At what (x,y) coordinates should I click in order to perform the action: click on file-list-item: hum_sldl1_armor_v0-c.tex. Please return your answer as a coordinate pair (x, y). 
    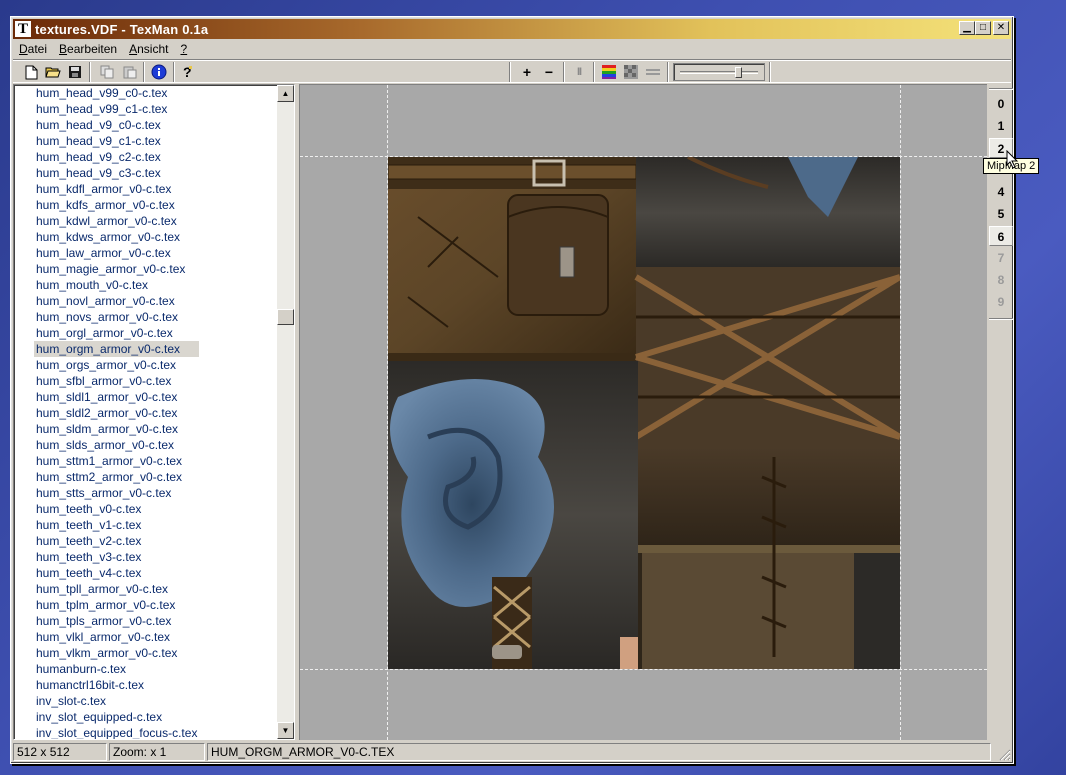
    Looking at the image, I should click on (116, 397).